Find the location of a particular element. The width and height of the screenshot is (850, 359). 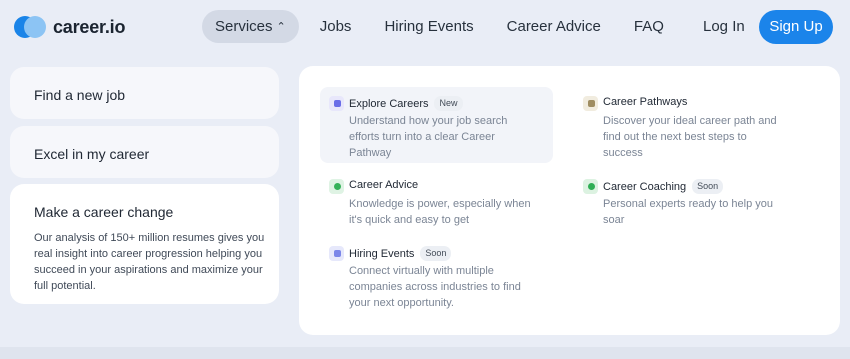

nav-item-jobs: Jobs is located at coordinates (336, 26).